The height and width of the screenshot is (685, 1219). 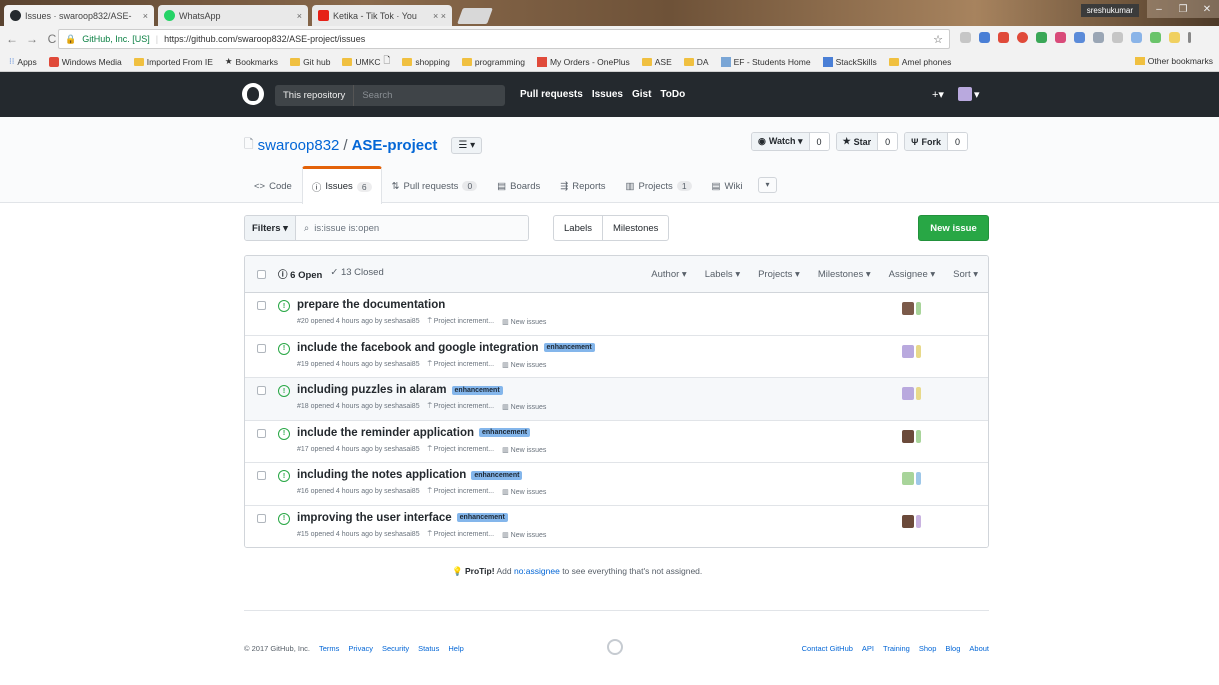 I want to click on issue-title-link: include the reminder application, so click(x=385, y=433).